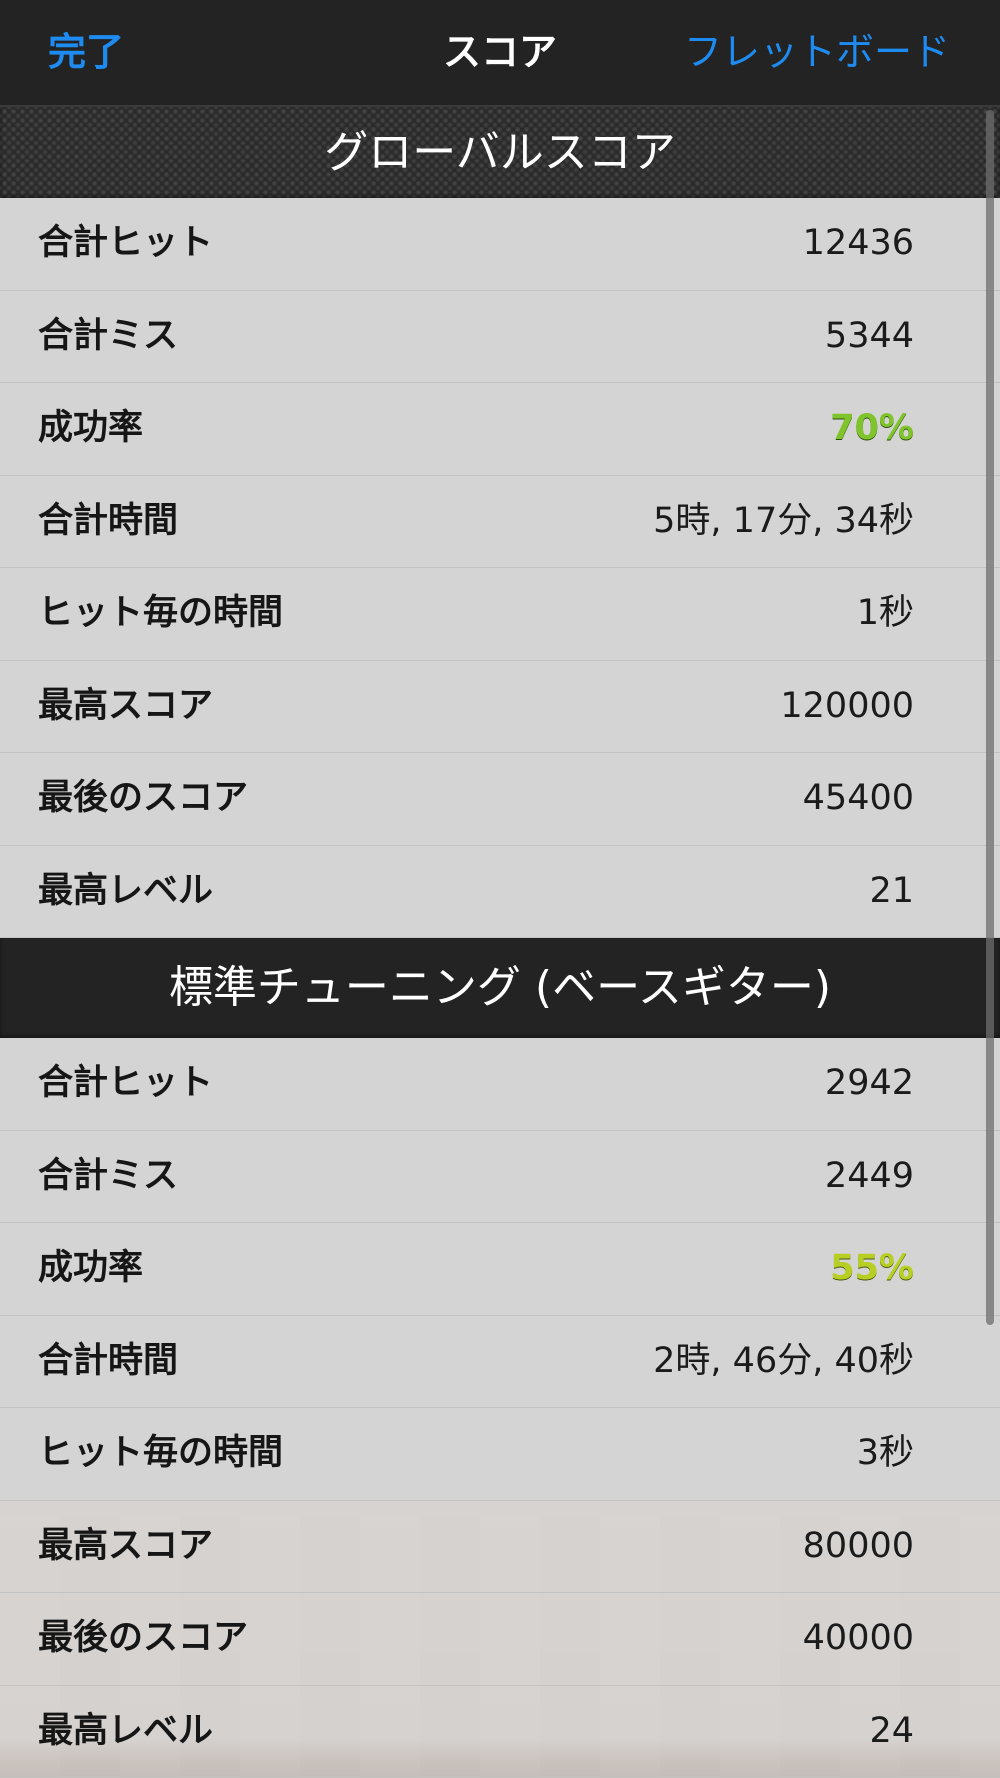 Image resolution: width=1000 pixels, height=1778 pixels. I want to click on table-row: 成功率 55%, so click(500, 1269).